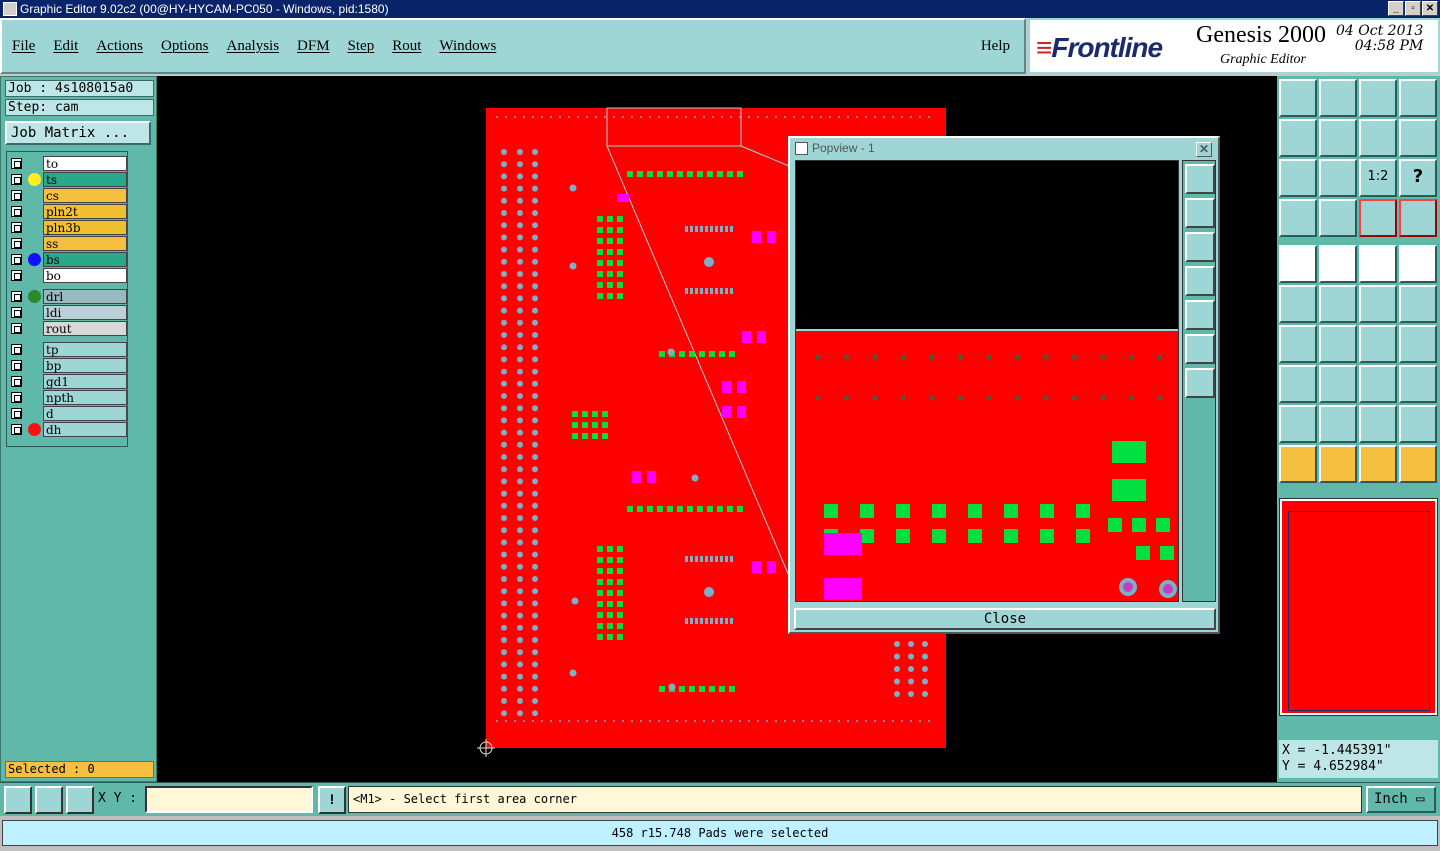 This screenshot has width=1440, height=851. I want to click on menu-rout: Rout, so click(406, 46).